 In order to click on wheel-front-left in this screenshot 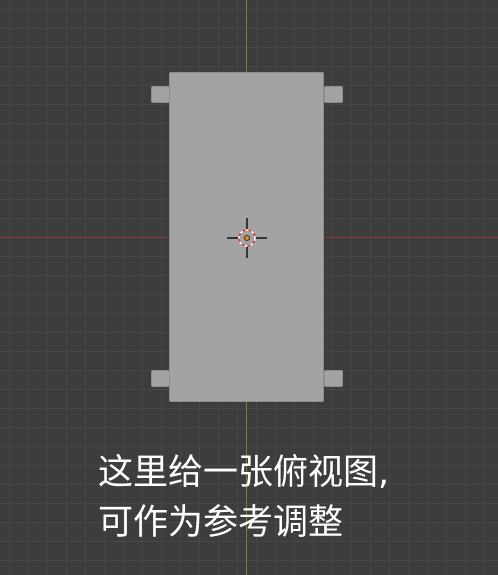, I will do `click(160, 94)`.